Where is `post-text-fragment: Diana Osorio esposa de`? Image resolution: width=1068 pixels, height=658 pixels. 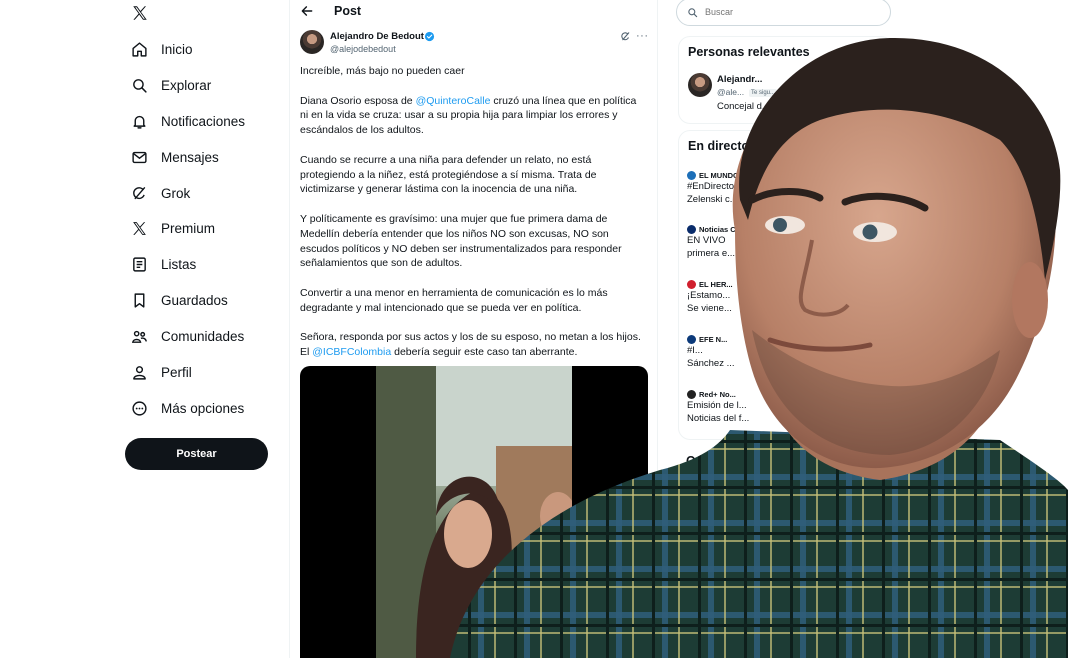 post-text-fragment: Diana Osorio esposa de is located at coordinates (358, 100).